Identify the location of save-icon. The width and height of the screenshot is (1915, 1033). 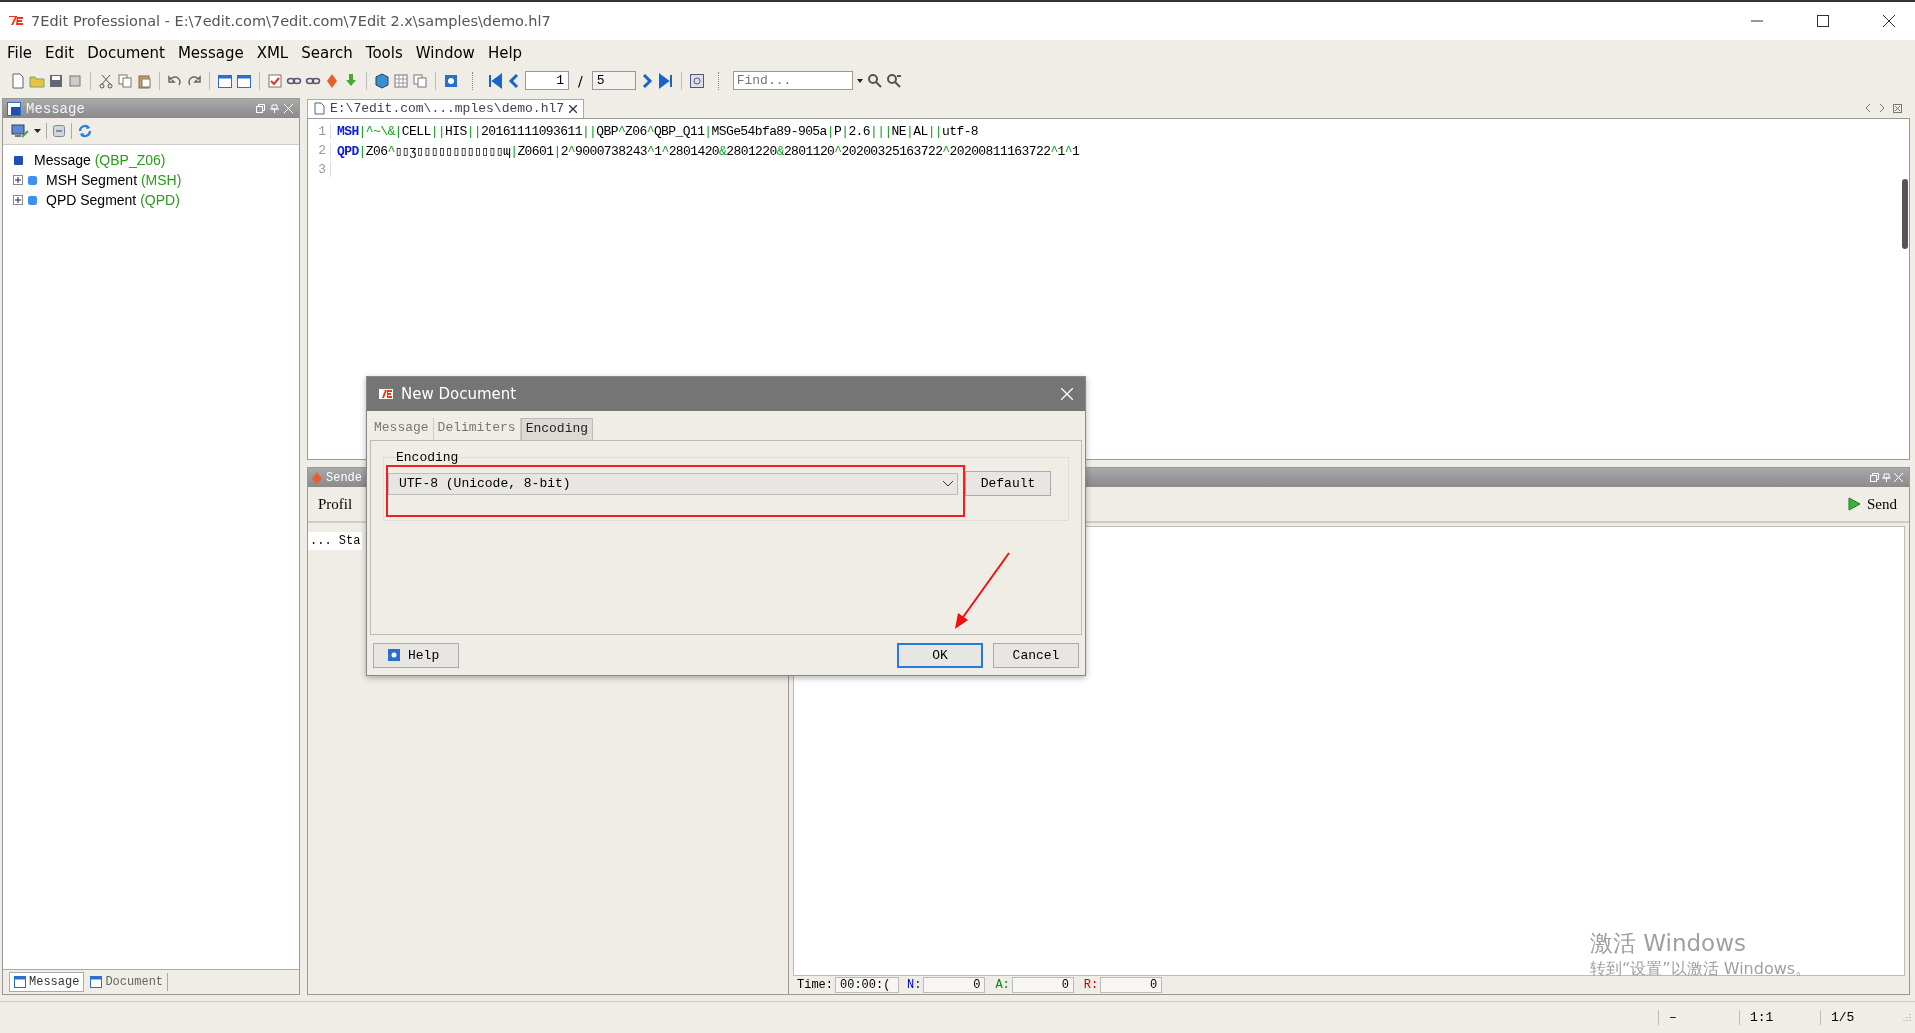
(56, 80).